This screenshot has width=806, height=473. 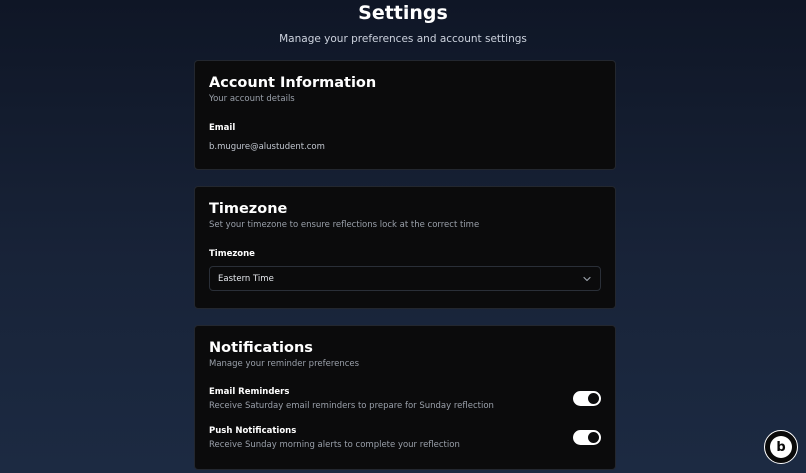 What do you see at coordinates (587, 437) in the screenshot?
I see `push-notifications-toggle` at bounding box center [587, 437].